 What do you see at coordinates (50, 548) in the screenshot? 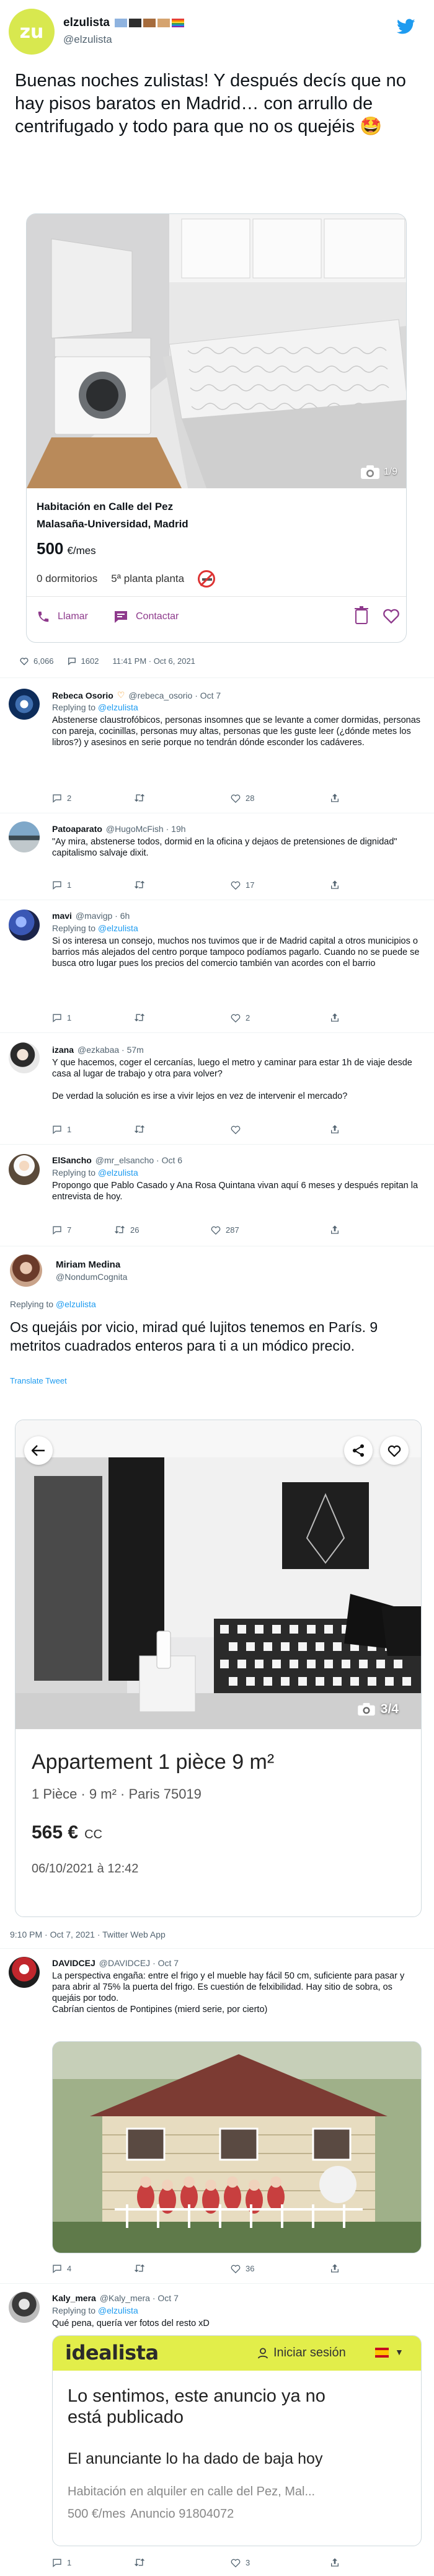
I see `price-value: 500` at bounding box center [50, 548].